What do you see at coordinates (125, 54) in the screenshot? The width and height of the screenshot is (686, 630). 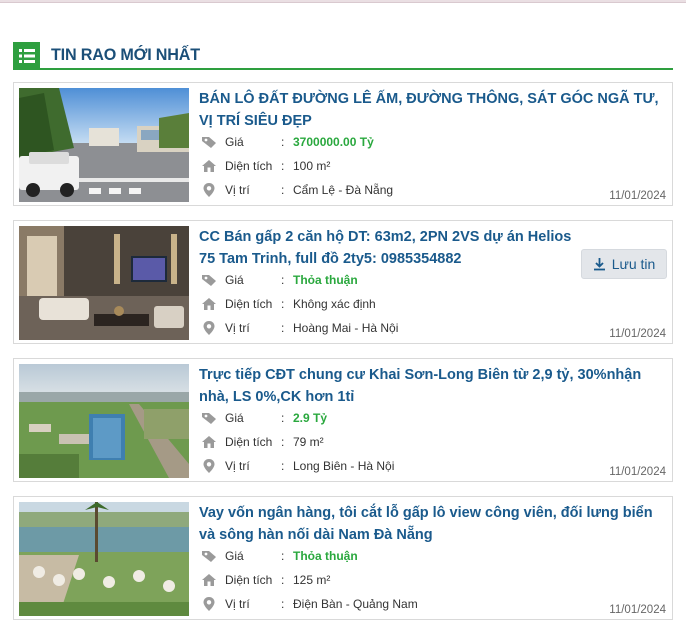 I see `section-title: TIN RAO MỚI NHẤT` at bounding box center [125, 54].